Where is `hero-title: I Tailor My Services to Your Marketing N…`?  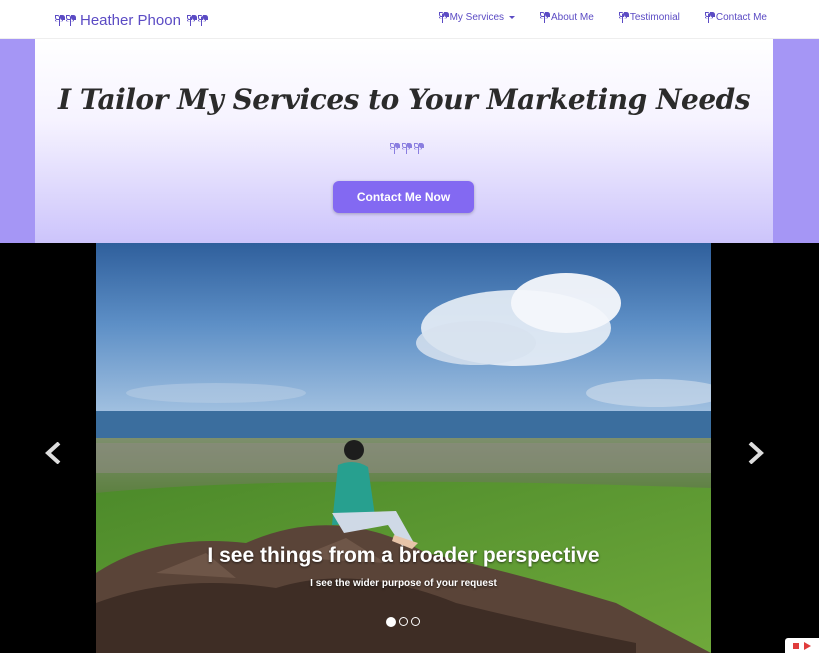 hero-title: I Tailor My Services to Your Marketing N… is located at coordinates (404, 99).